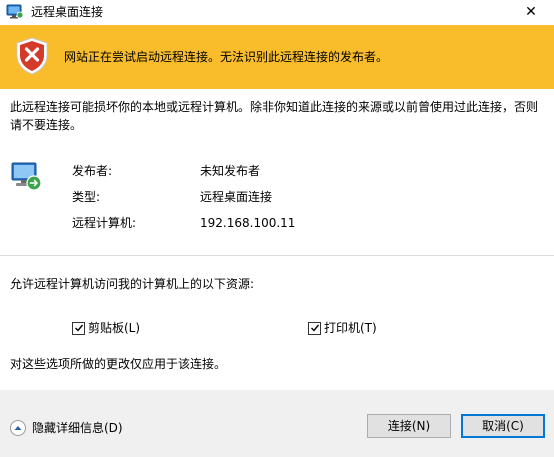 The image size is (554, 457). What do you see at coordinates (132, 284) in the screenshot?
I see `resources-heading: 允许远程计算机访问我的计算机上的以下资源:` at bounding box center [132, 284].